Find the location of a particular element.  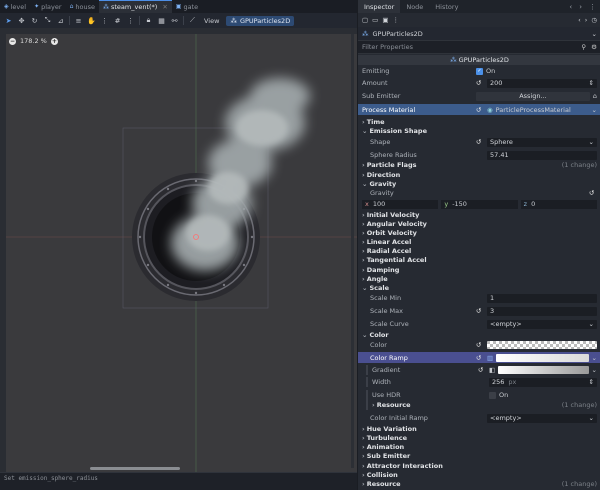

shape-select: Sphere ⌄ is located at coordinates (542, 142).